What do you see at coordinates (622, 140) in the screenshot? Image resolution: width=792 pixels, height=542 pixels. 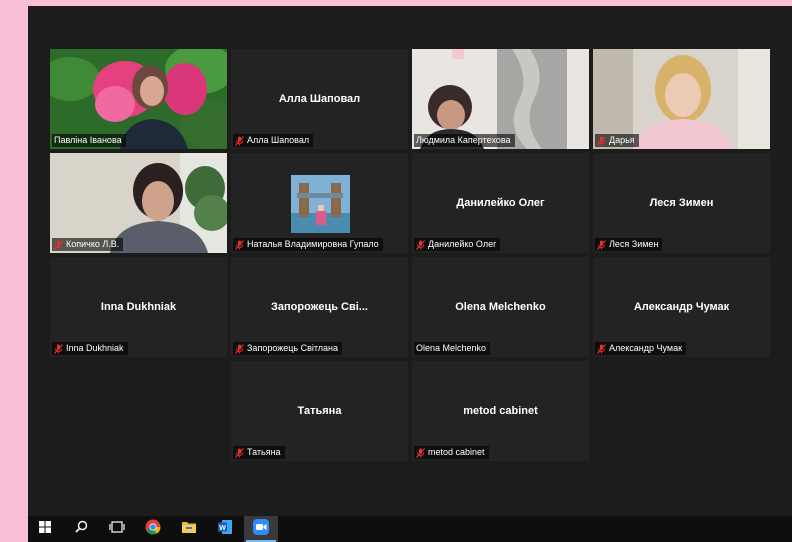 I see `participant-name-text: Дарья` at bounding box center [622, 140].